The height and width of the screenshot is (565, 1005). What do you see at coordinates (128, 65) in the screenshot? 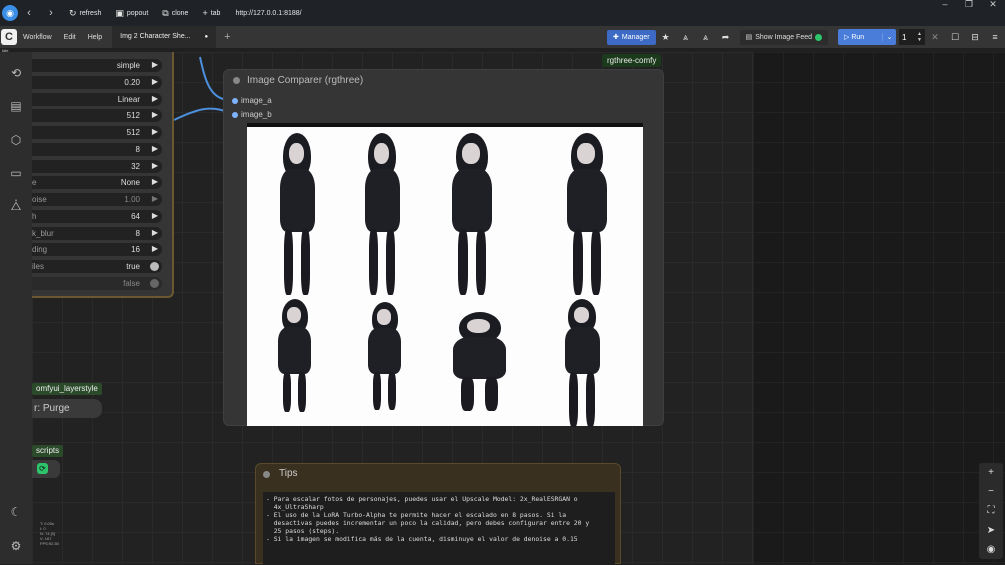
I see `widget-value: simple` at bounding box center [128, 65].